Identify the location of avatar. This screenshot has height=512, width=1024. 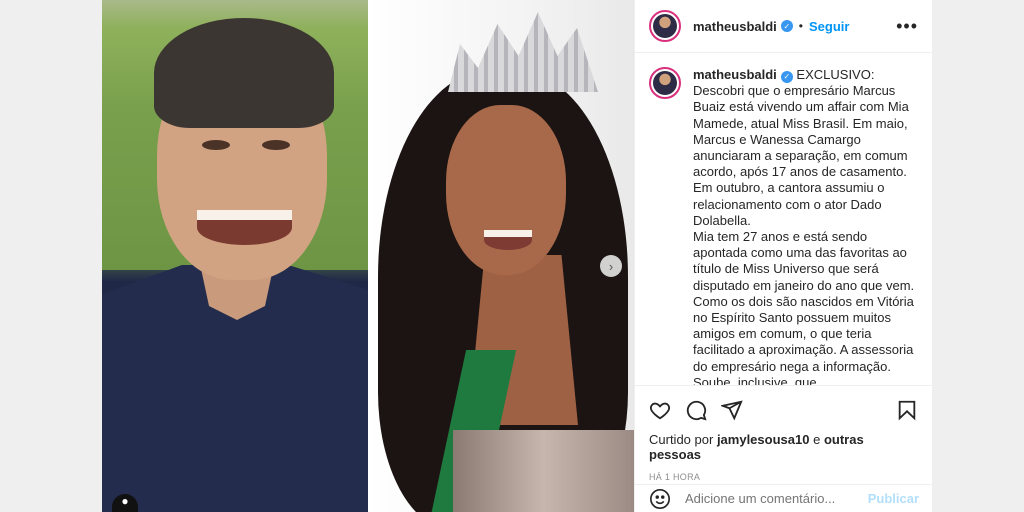
(665, 26).